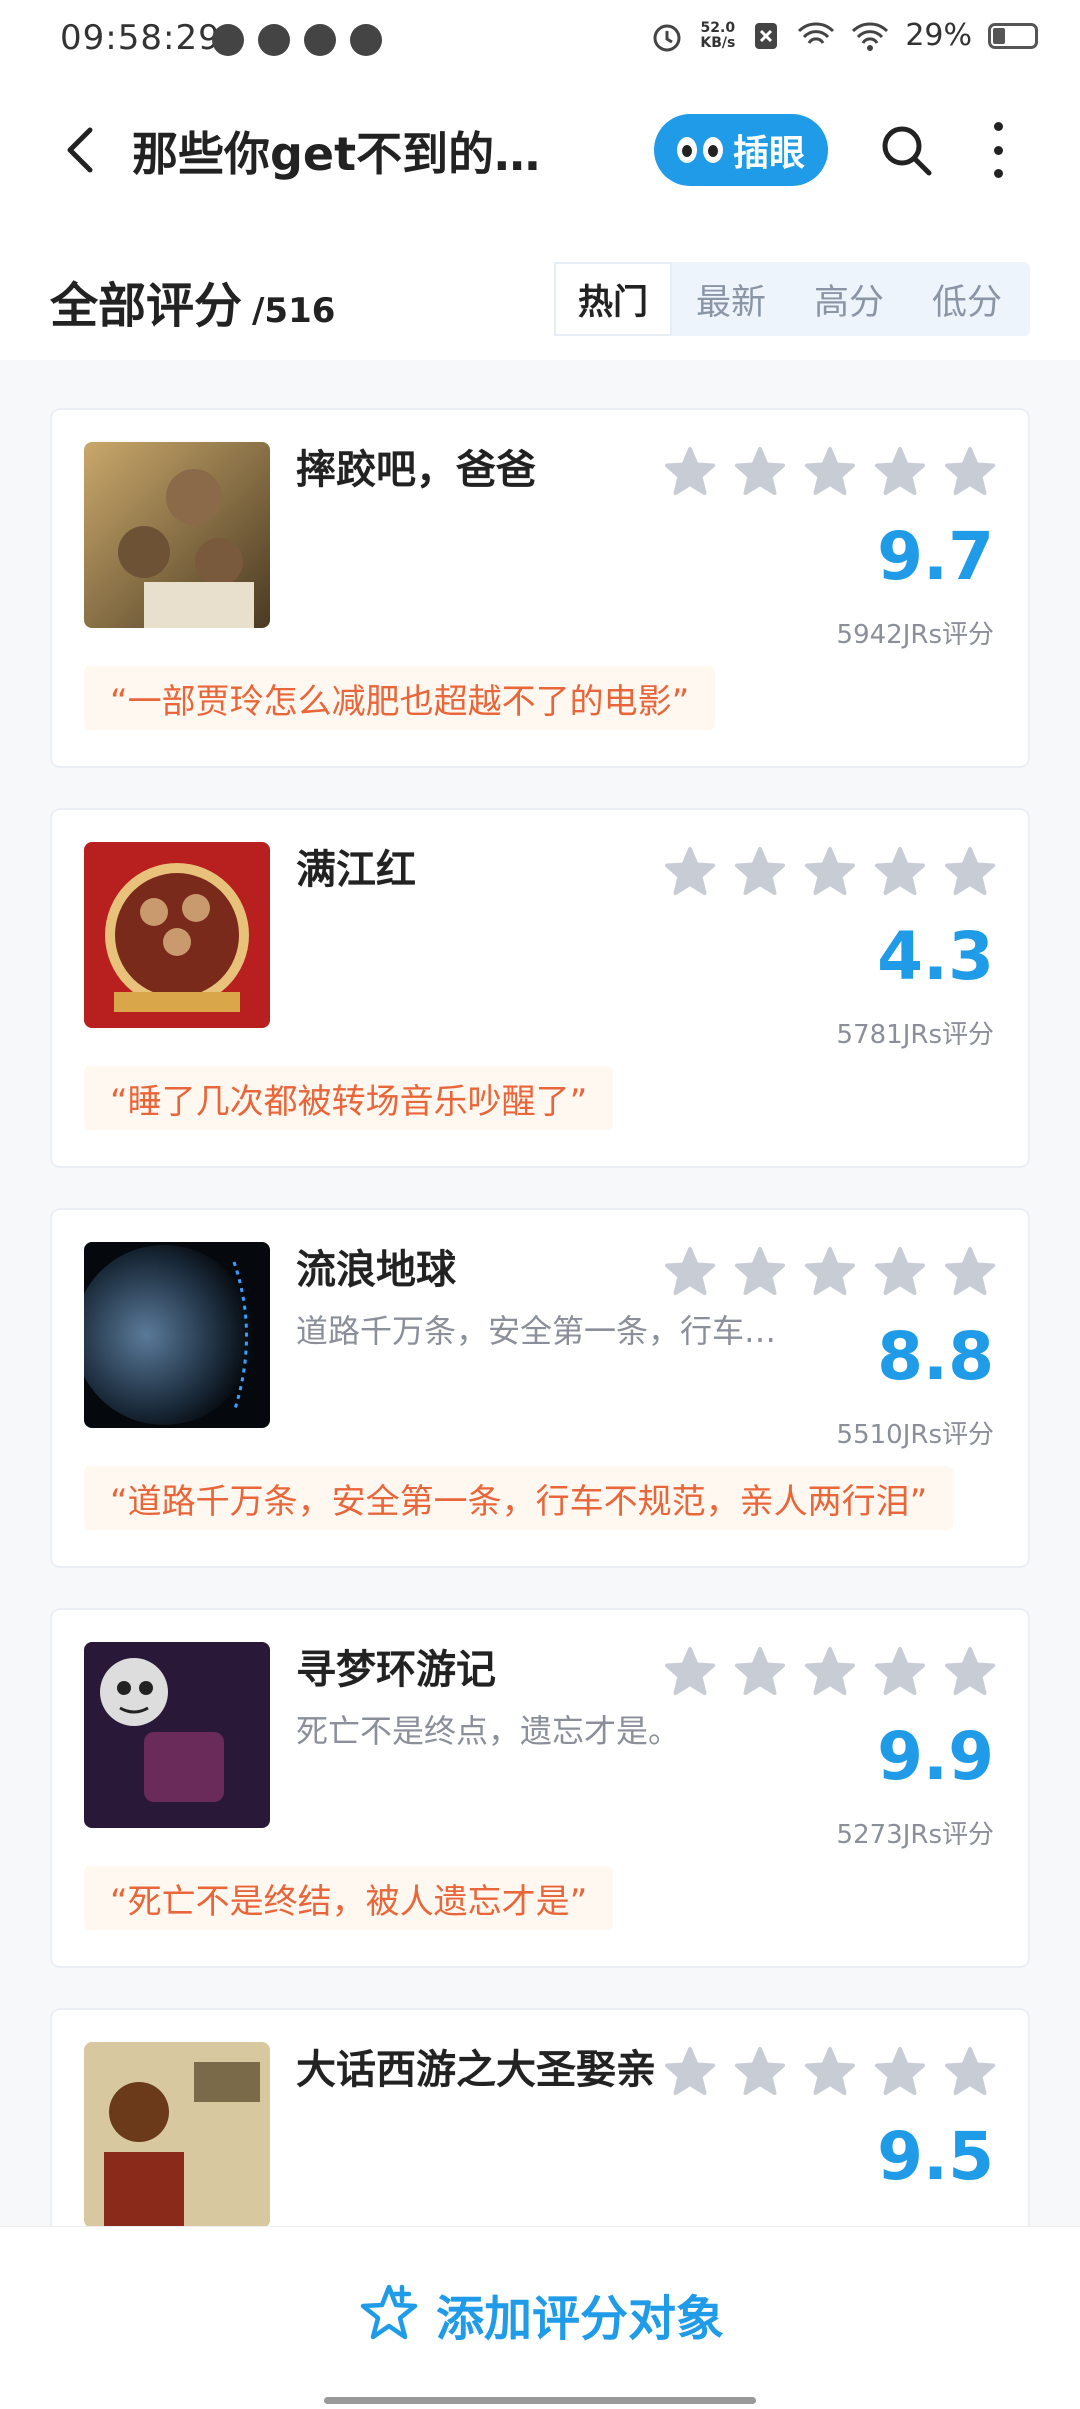  I want to click on movie-name: 大话西游之大圣娶亲, so click(476, 2070).